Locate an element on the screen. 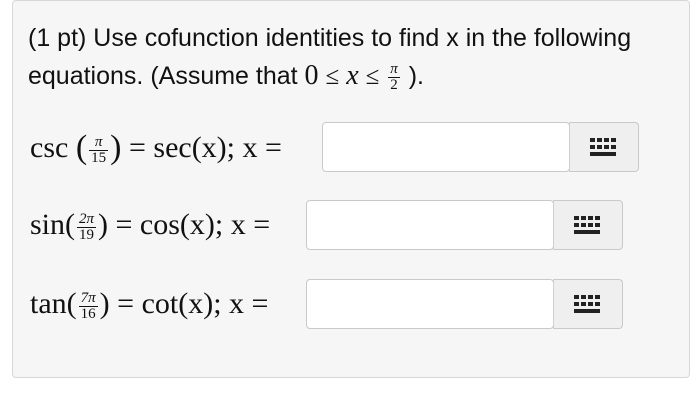  zero-symbol: 0 is located at coordinates (311, 75).